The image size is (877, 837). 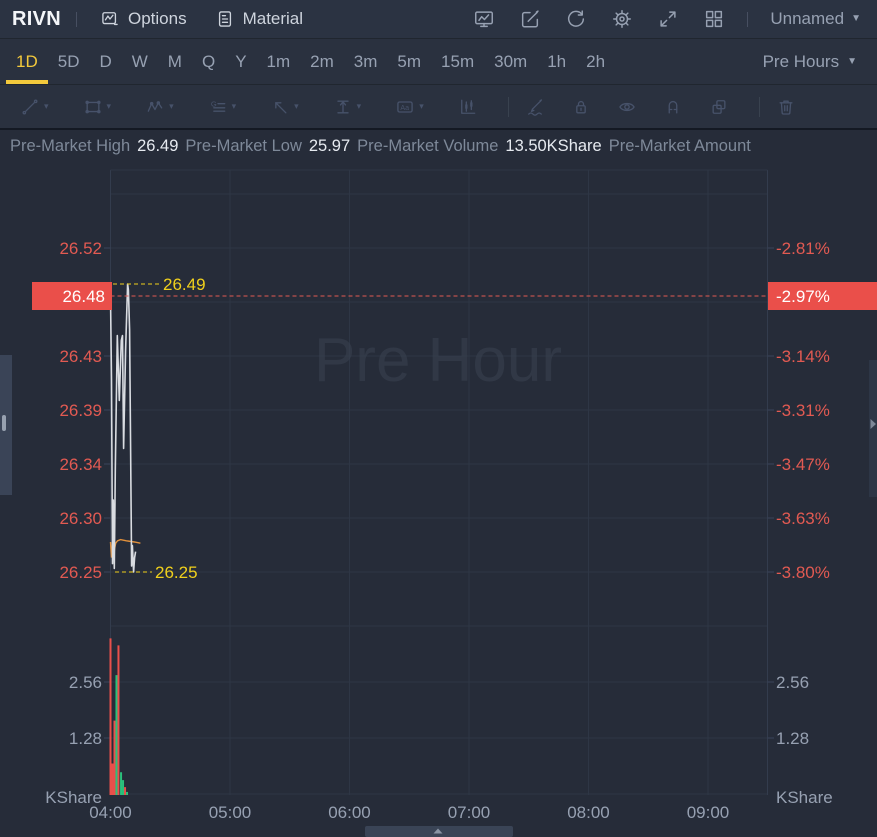 What do you see at coordinates (30, 107) in the screenshot?
I see `trendline-icon` at bounding box center [30, 107].